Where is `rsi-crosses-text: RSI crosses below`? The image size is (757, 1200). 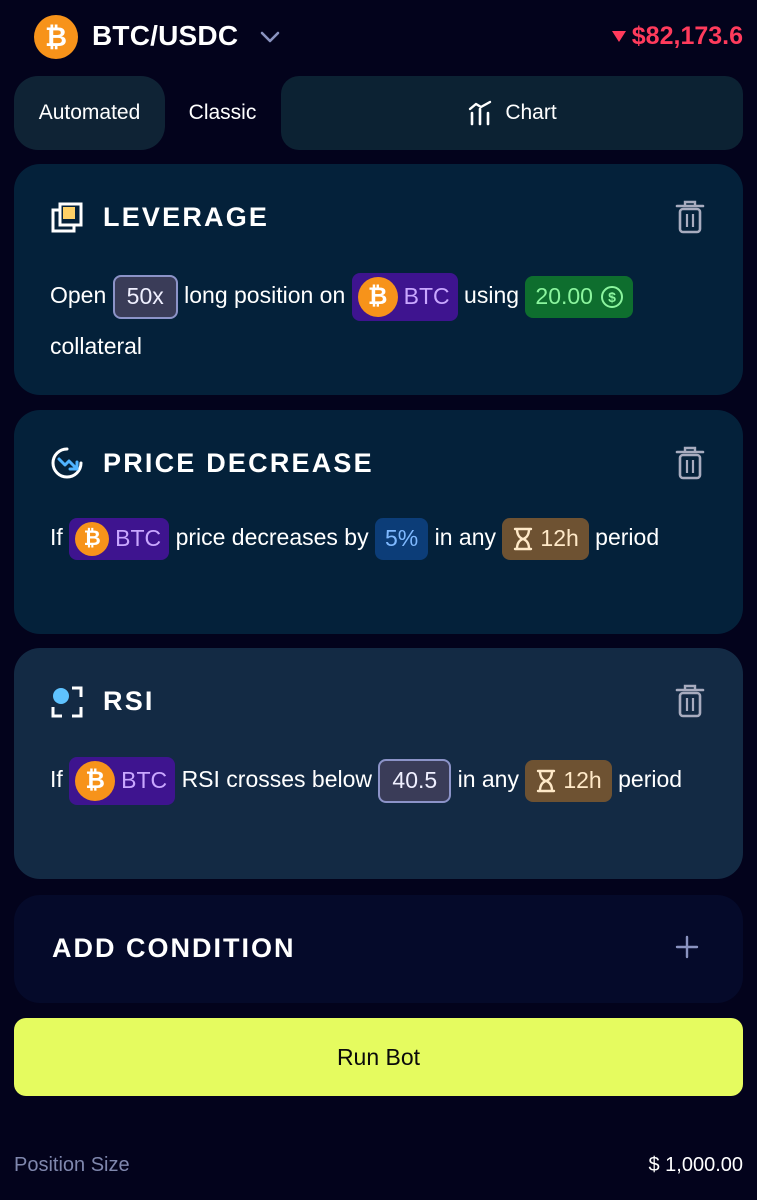
rsi-crosses-text: RSI crosses below is located at coordinates (277, 779).